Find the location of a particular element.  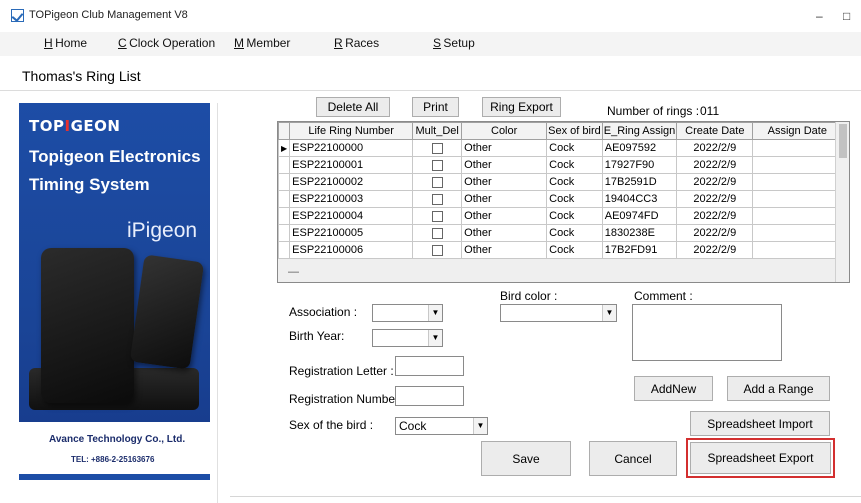

sex-of-bird-select: Cock ▼ is located at coordinates (441, 426).